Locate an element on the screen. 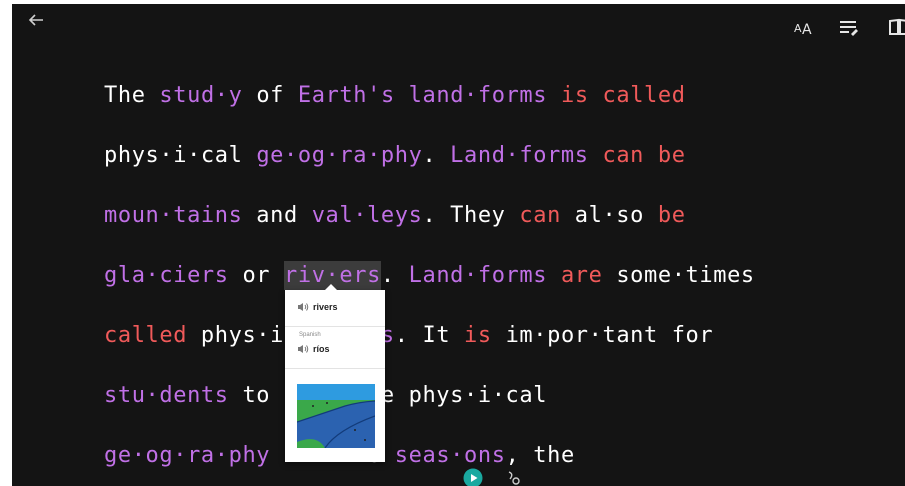 Image resolution: width=905 pixels, height=486 pixels. translation-word: ríos is located at coordinates (321, 349).